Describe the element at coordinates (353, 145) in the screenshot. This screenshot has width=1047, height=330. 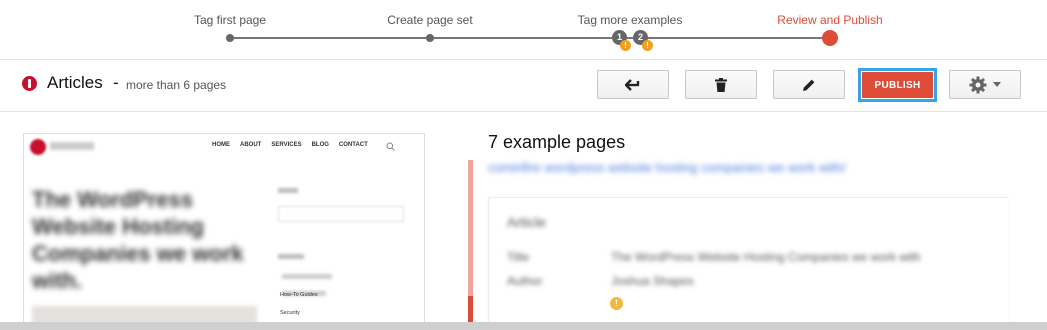
I see `nav-item-contact: CONTACT` at that location.